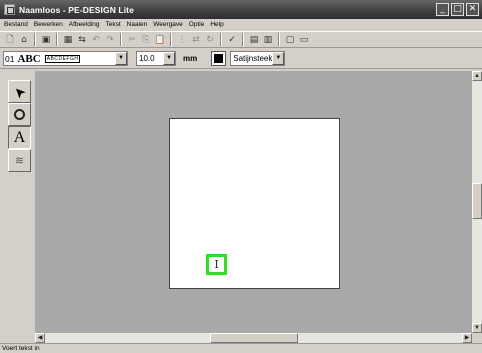 Image resolution: width=482 pixels, height=353 pixels. What do you see at coordinates (62, 58) in the screenshot?
I see `font-sample-small: ABCDEFGH` at bounding box center [62, 58].